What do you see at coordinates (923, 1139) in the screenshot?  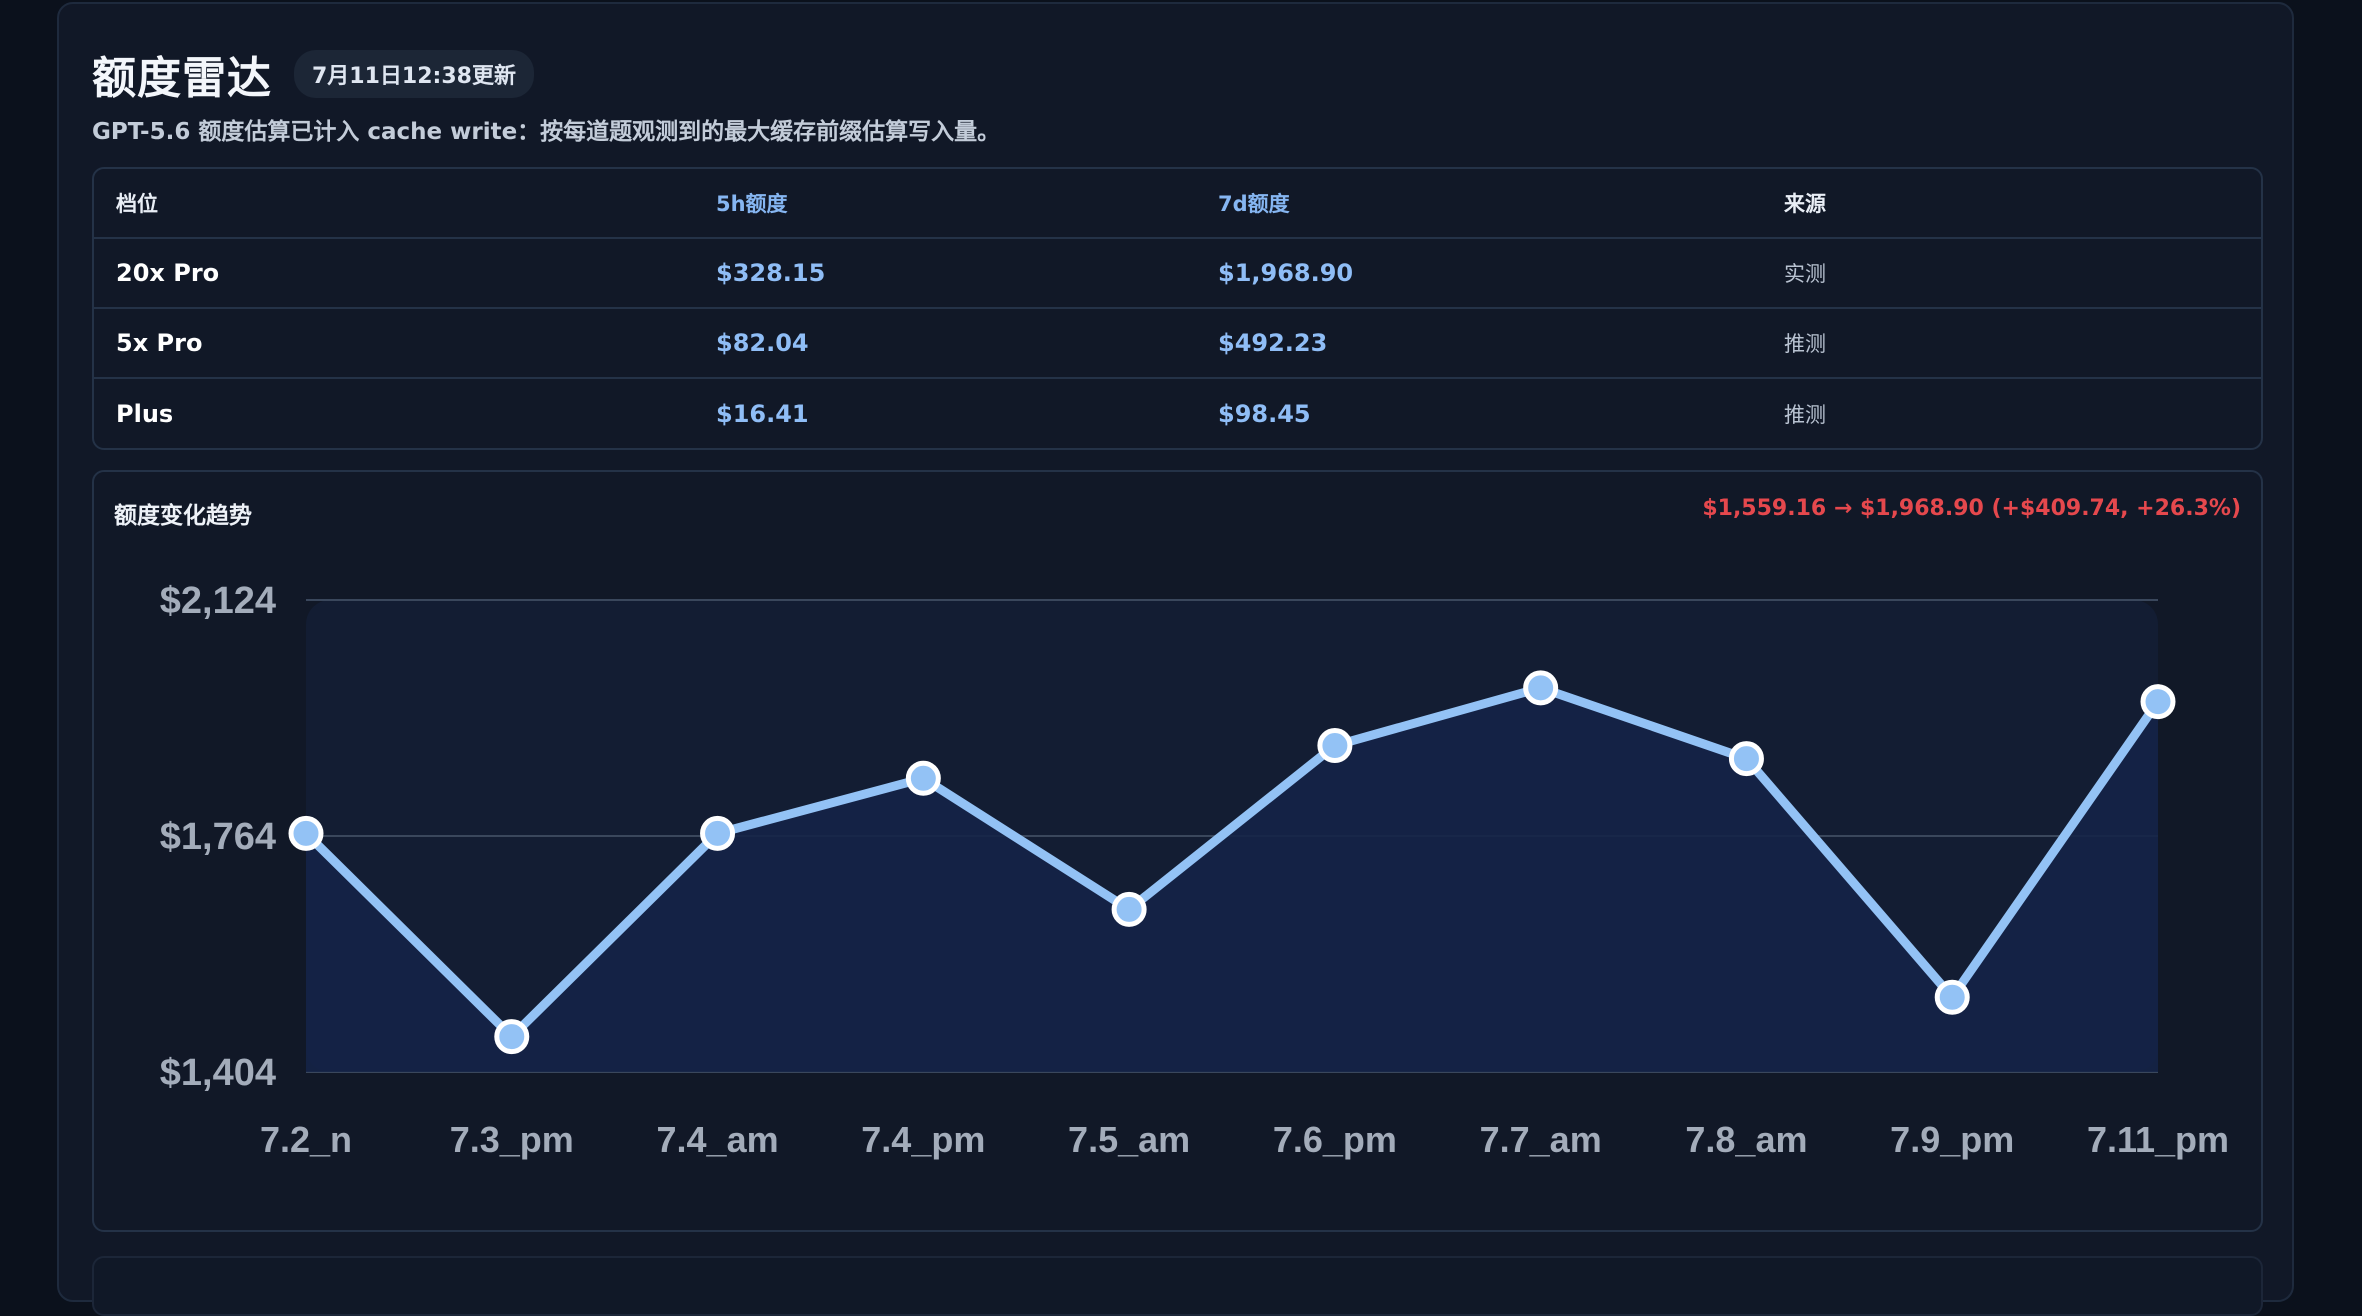 I see `x-tick-label: 7.4_pm` at bounding box center [923, 1139].